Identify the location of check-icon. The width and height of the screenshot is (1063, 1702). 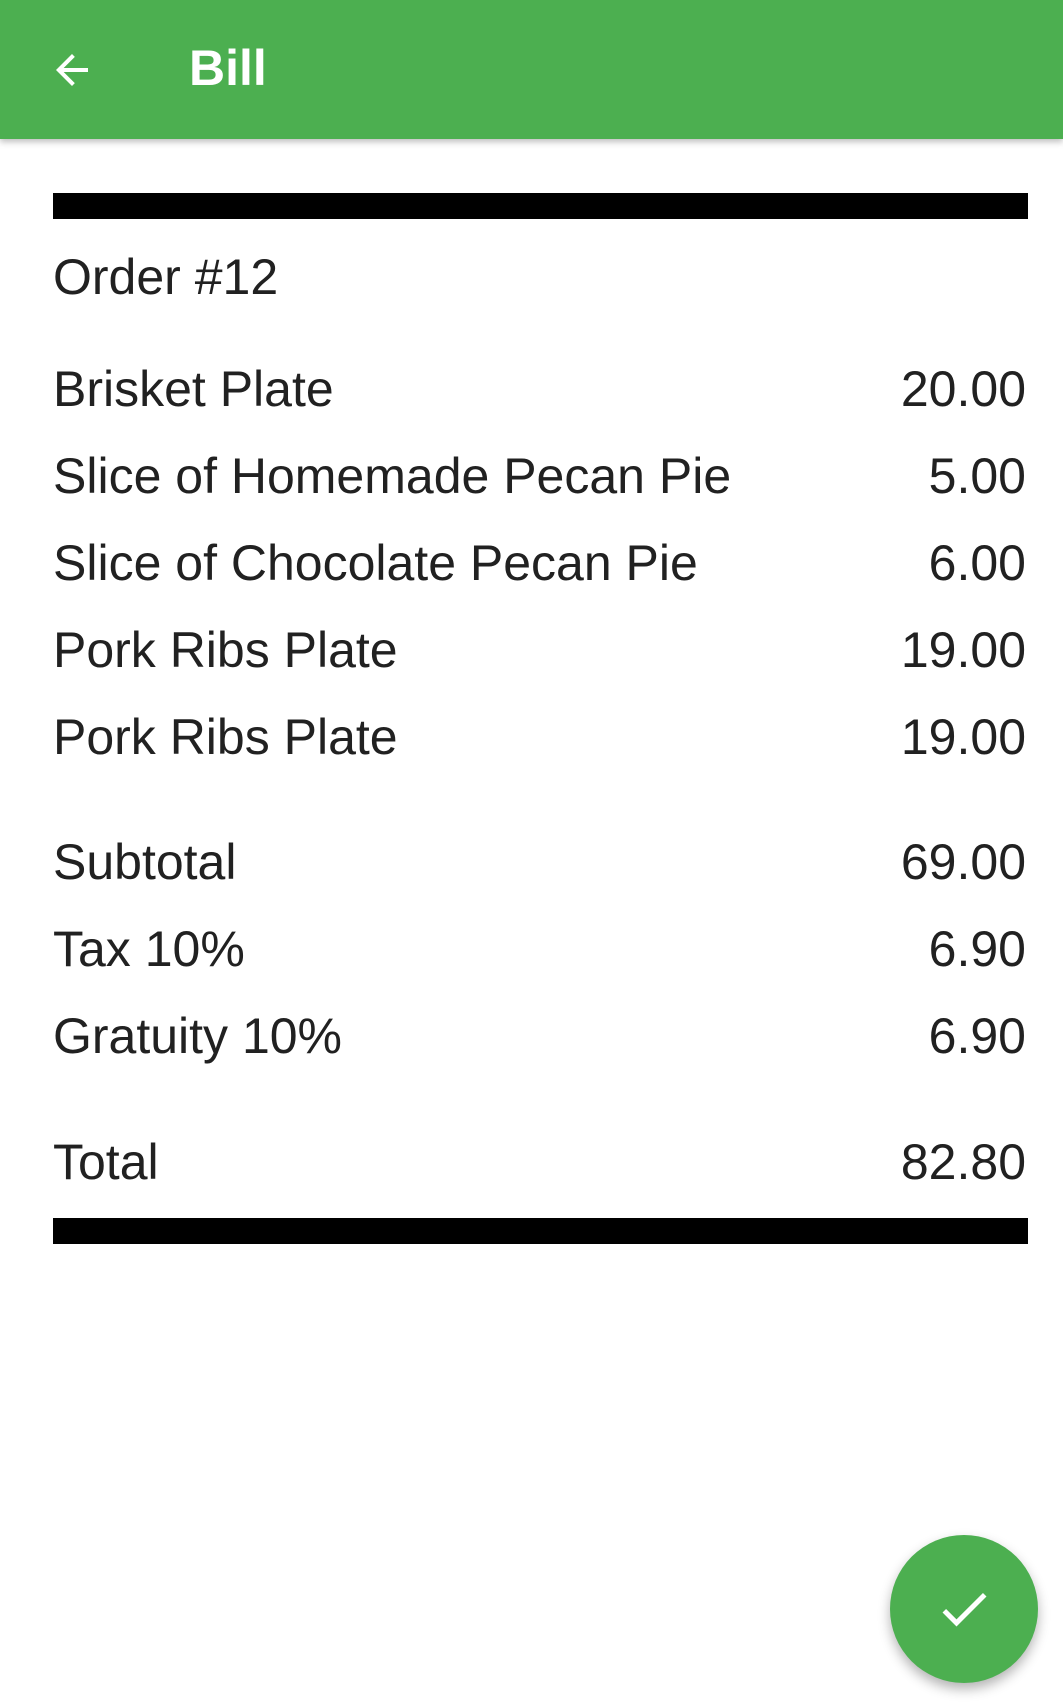
(964, 1609).